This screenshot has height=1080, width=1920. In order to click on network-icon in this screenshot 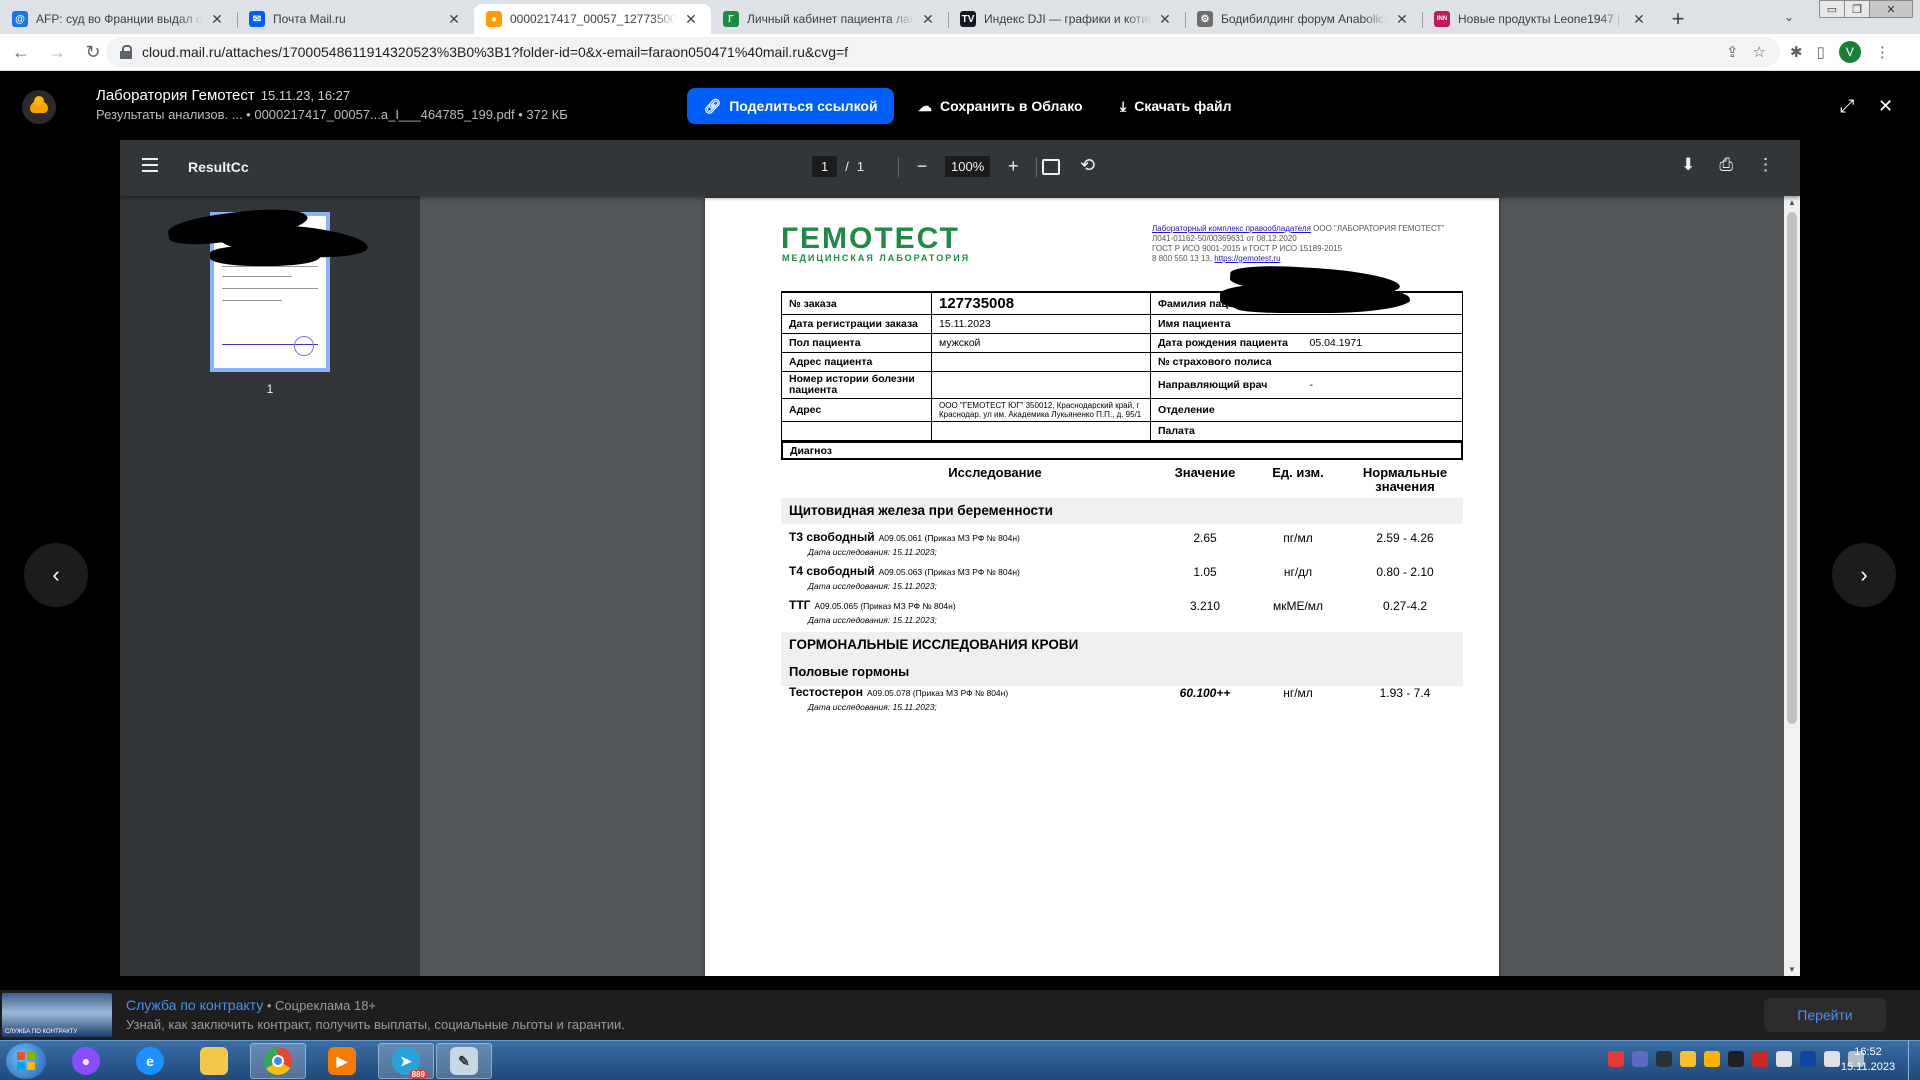, I will do `click(1808, 1059)`.